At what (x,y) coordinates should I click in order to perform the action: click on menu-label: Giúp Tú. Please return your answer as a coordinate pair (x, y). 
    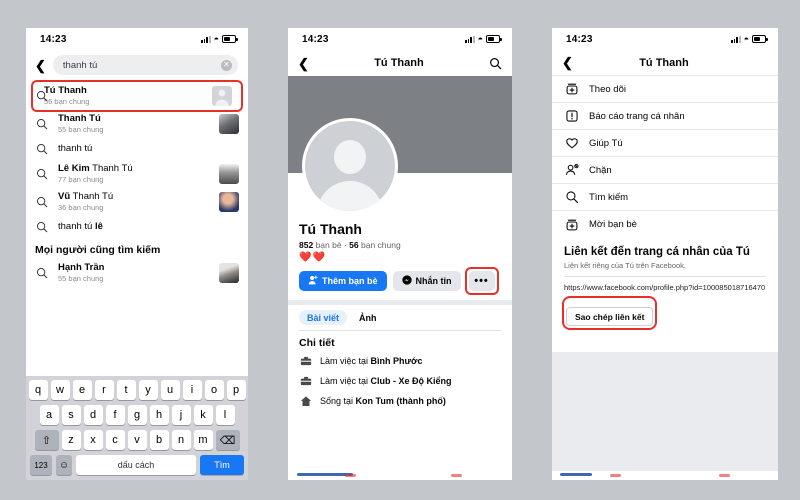
    Looking at the image, I should click on (606, 143).